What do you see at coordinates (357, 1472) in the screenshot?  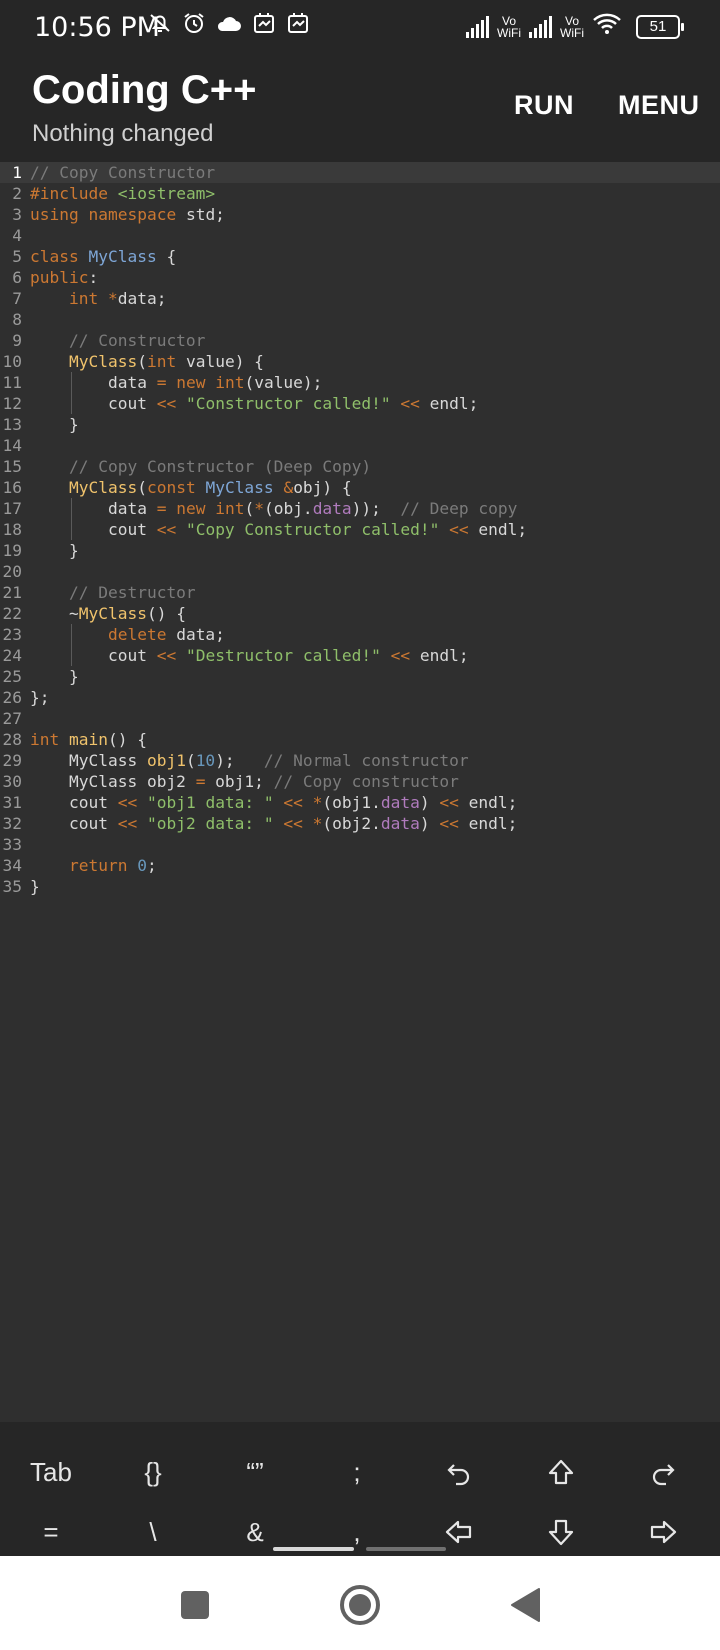 I see `semicolon-key: ;` at bounding box center [357, 1472].